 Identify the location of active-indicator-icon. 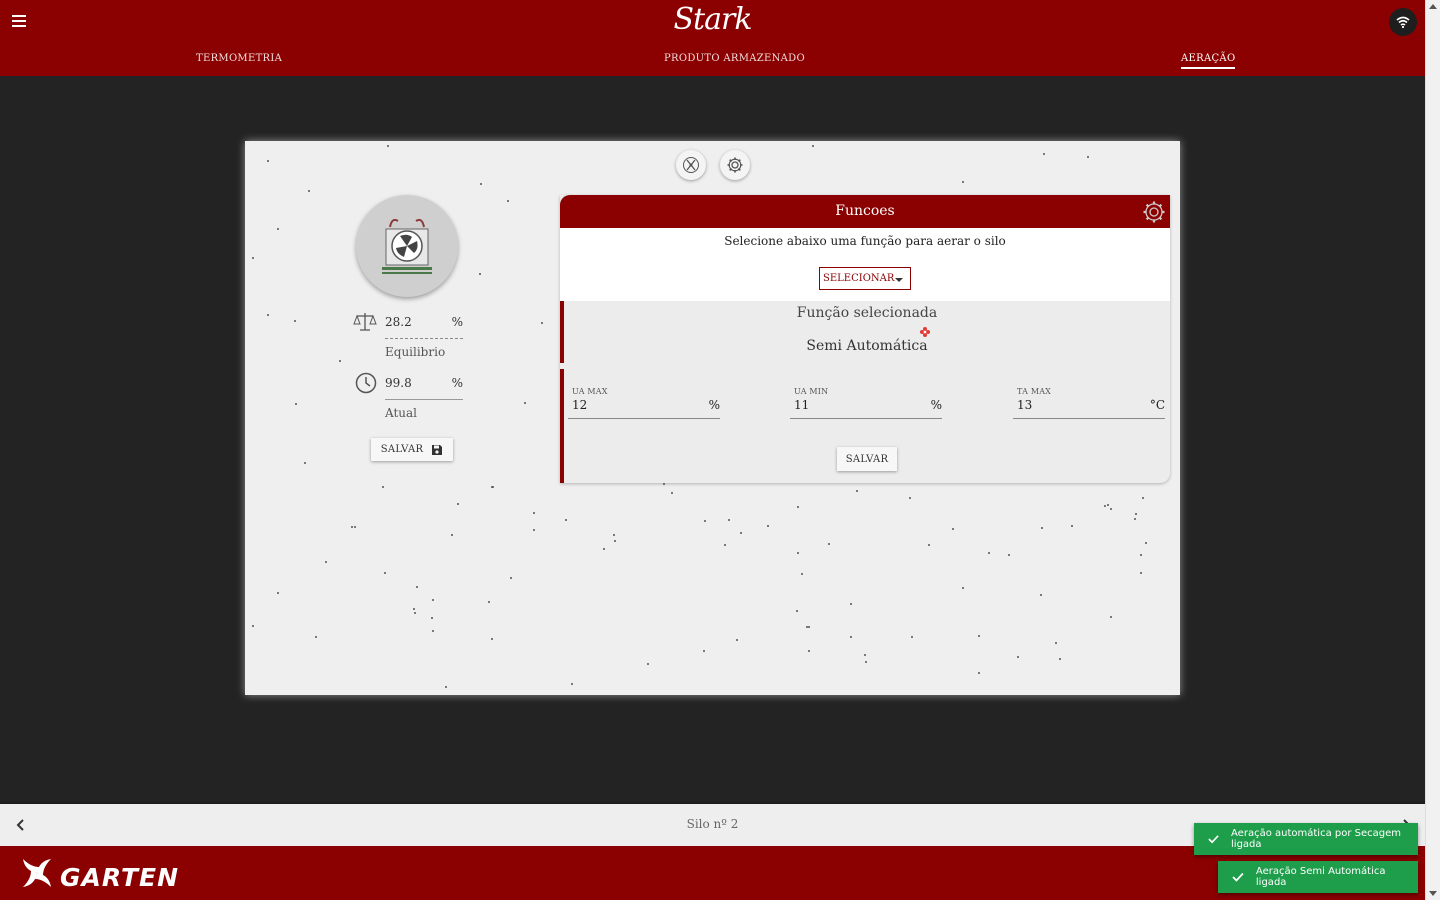
(925, 332).